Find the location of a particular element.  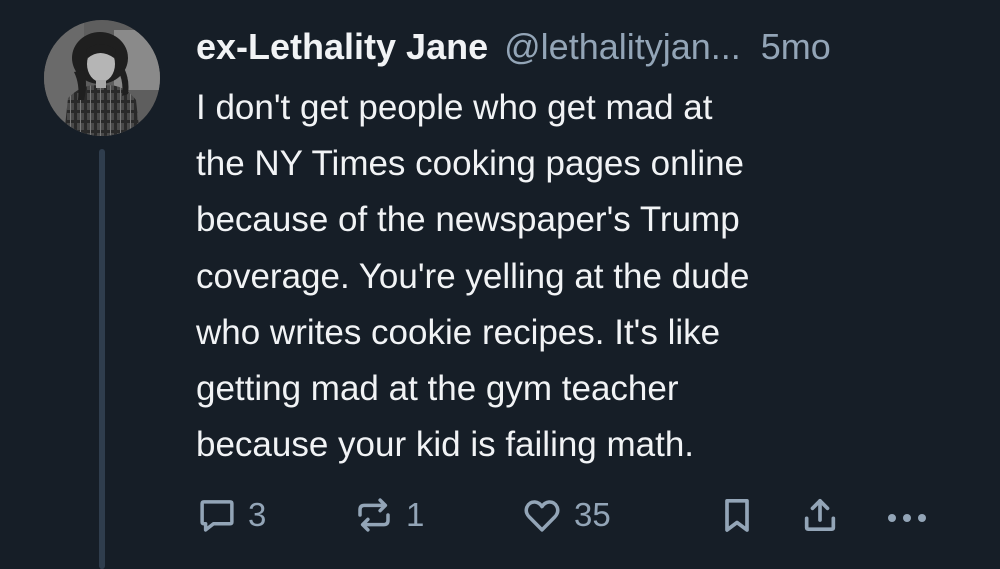

post-header: ex-Lethality Jane @lethalityjan... 5mo is located at coordinates (591, 47).